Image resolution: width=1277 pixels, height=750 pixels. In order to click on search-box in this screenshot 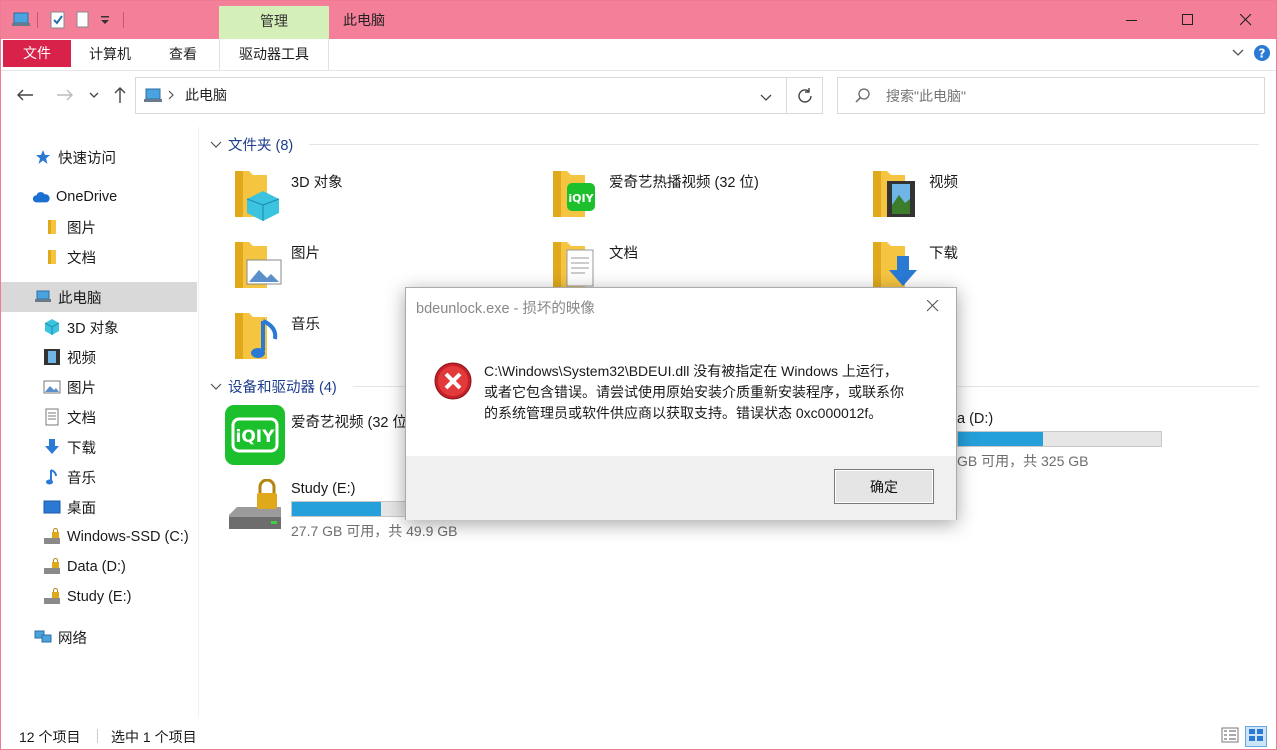, I will do `click(1051, 95)`.